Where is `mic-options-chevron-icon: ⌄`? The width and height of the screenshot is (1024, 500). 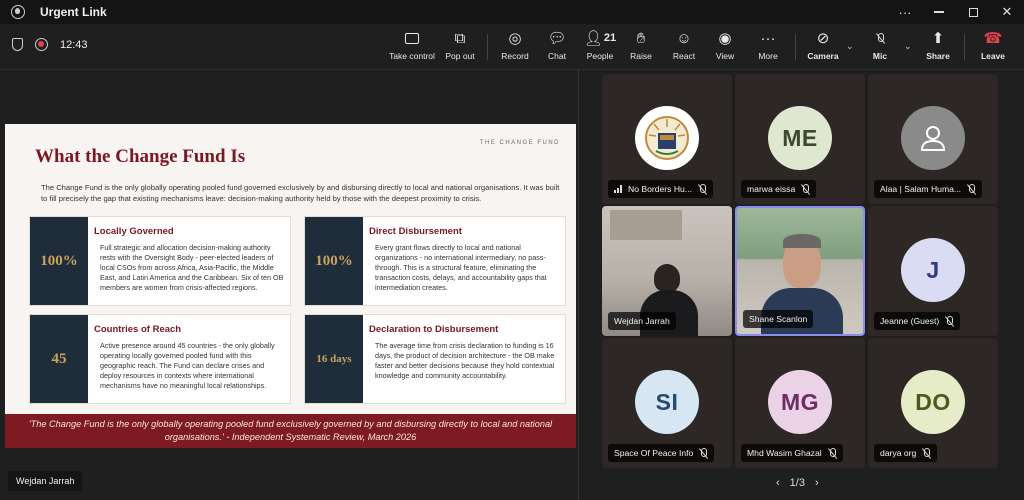
mic-options-chevron-icon: ⌄ is located at coordinates (908, 46).